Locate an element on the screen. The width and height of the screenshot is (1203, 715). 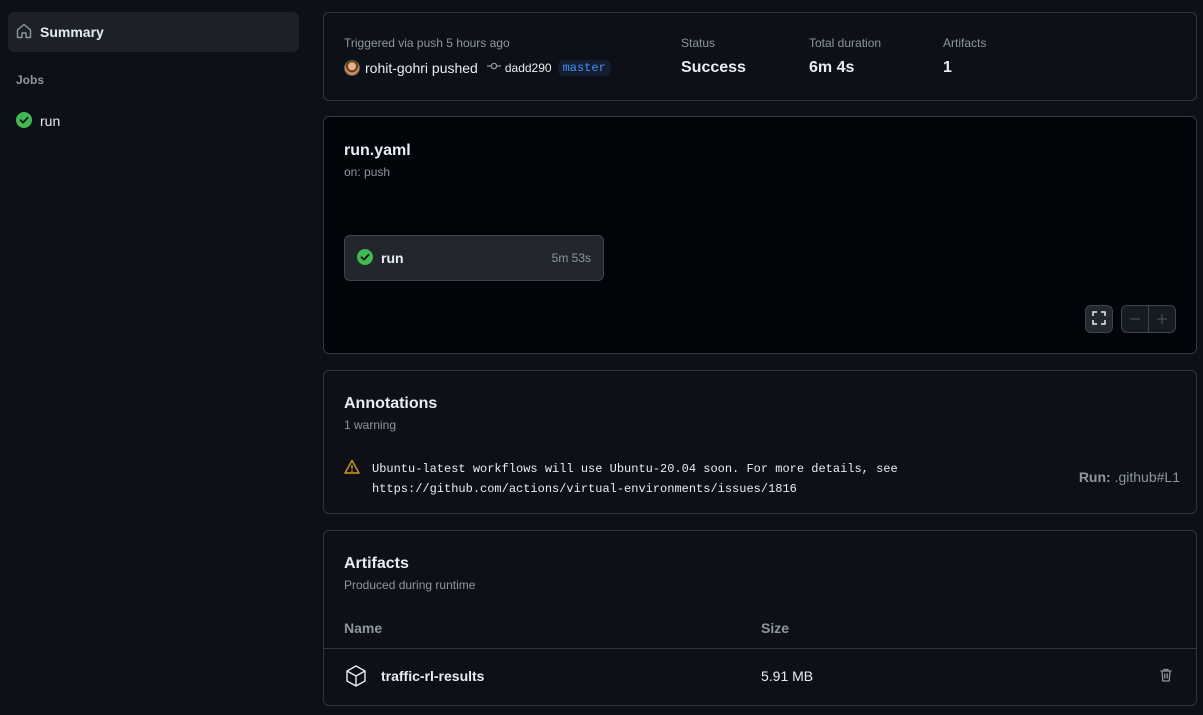
workflow-trigger: on: push is located at coordinates (367, 172).